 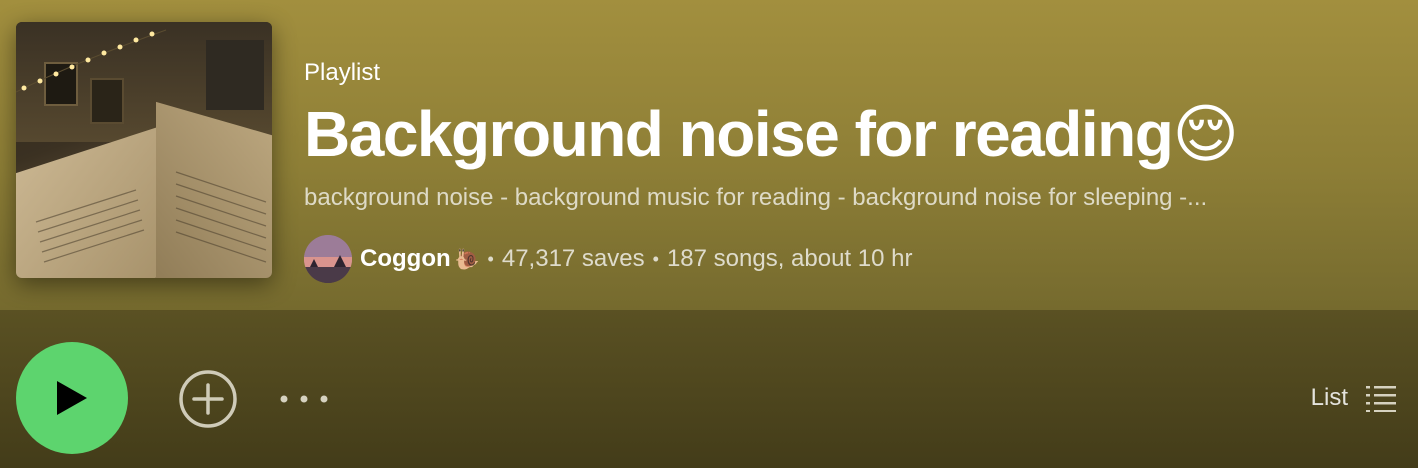 I want to click on play-button, so click(x=72, y=398).